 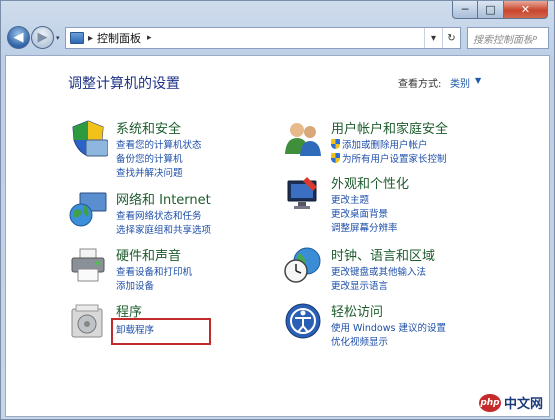 I want to click on address-bar: ▸ 控制面板 ▸ ▾ ↻, so click(x=263, y=38).